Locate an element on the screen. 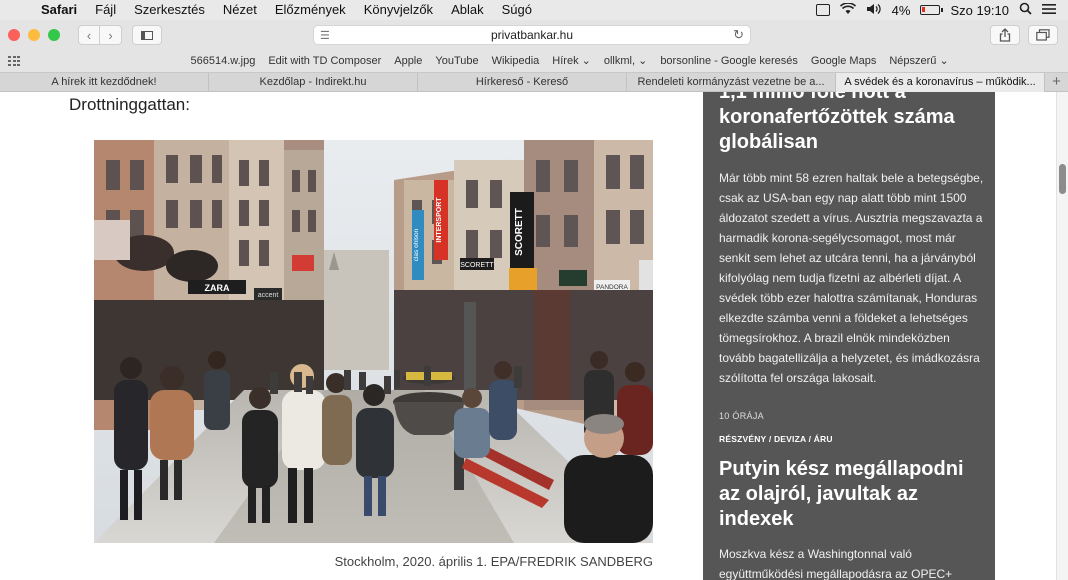 Image resolution: width=1068 pixels, height=580 pixels. show-sidebar-button is located at coordinates (147, 35).